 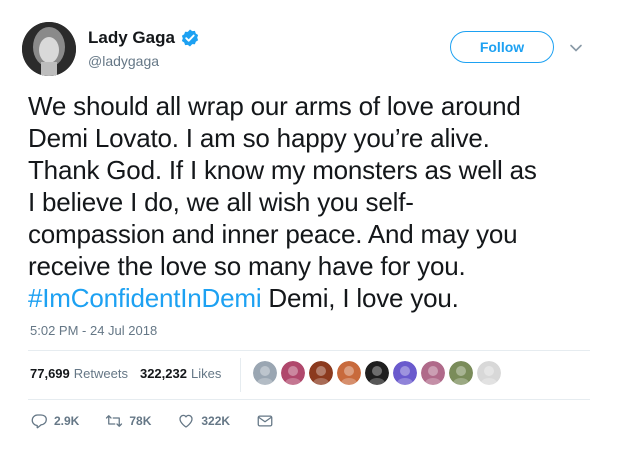 What do you see at coordinates (293, 373) in the screenshot?
I see `avatar-2-icon` at bounding box center [293, 373].